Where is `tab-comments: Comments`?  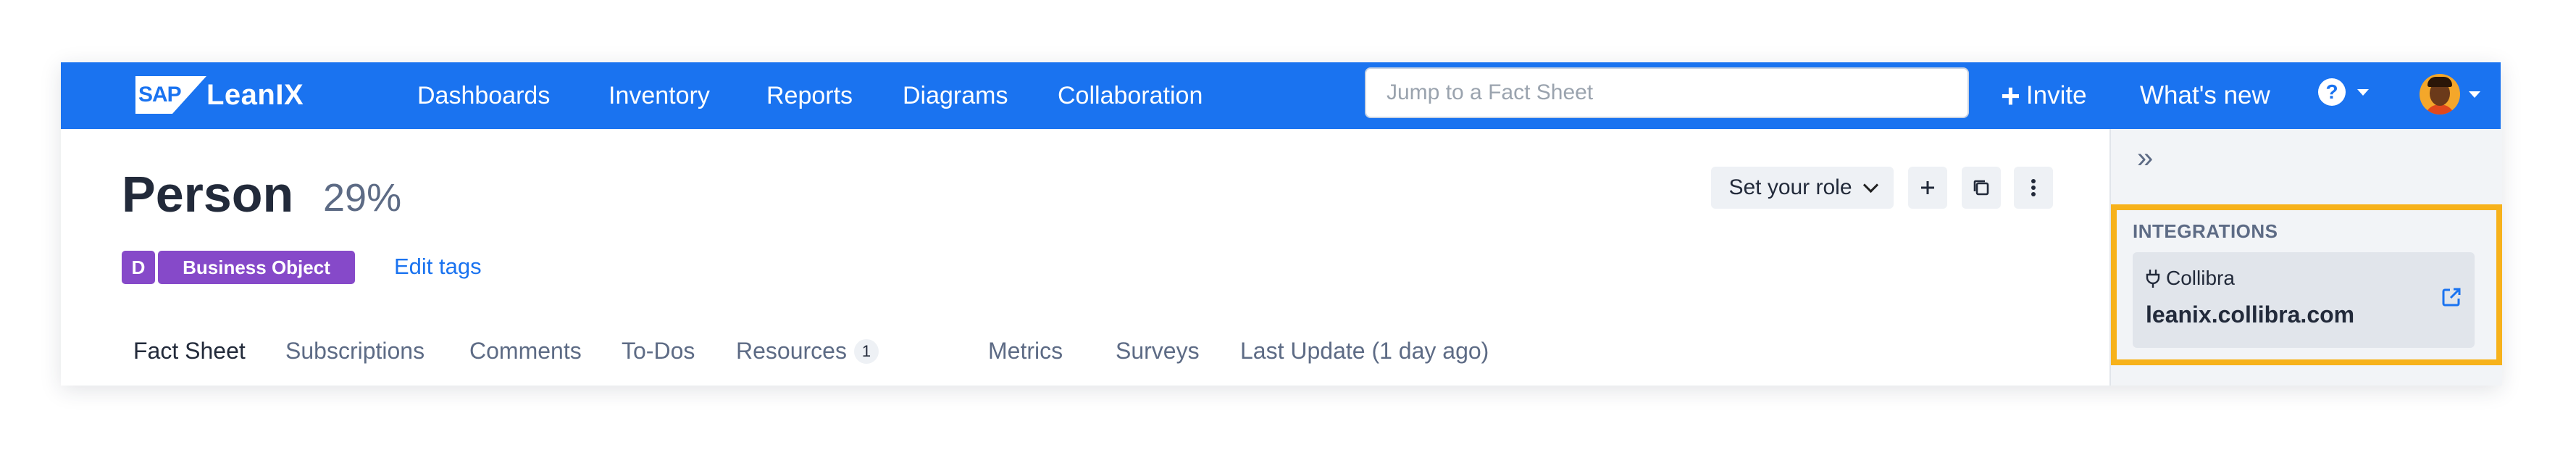
tab-comments: Comments is located at coordinates (525, 351).